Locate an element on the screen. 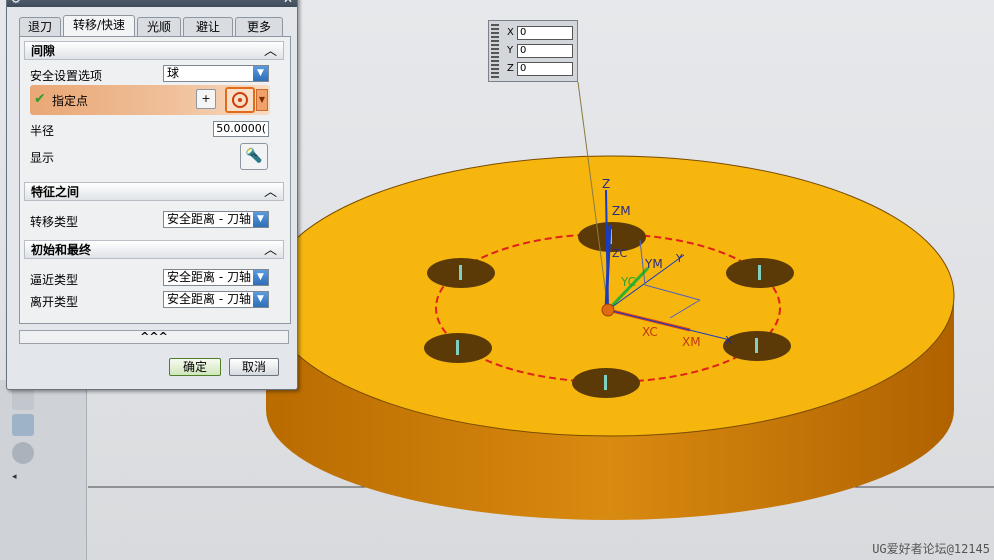 This screenshot has height=560, width=994. transfer-type-label: 转移类型 is located at coordinates (54, 222).